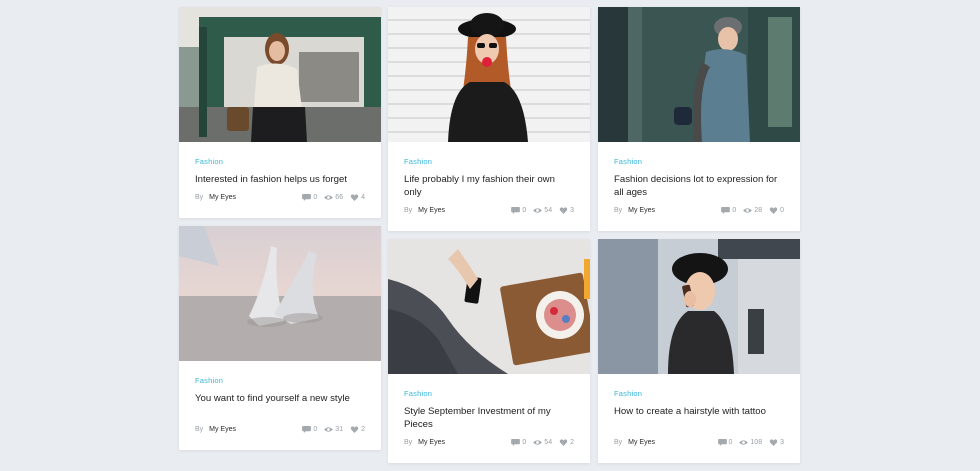  I want to click on post-stats: 0 54 2, so click(542, 442).